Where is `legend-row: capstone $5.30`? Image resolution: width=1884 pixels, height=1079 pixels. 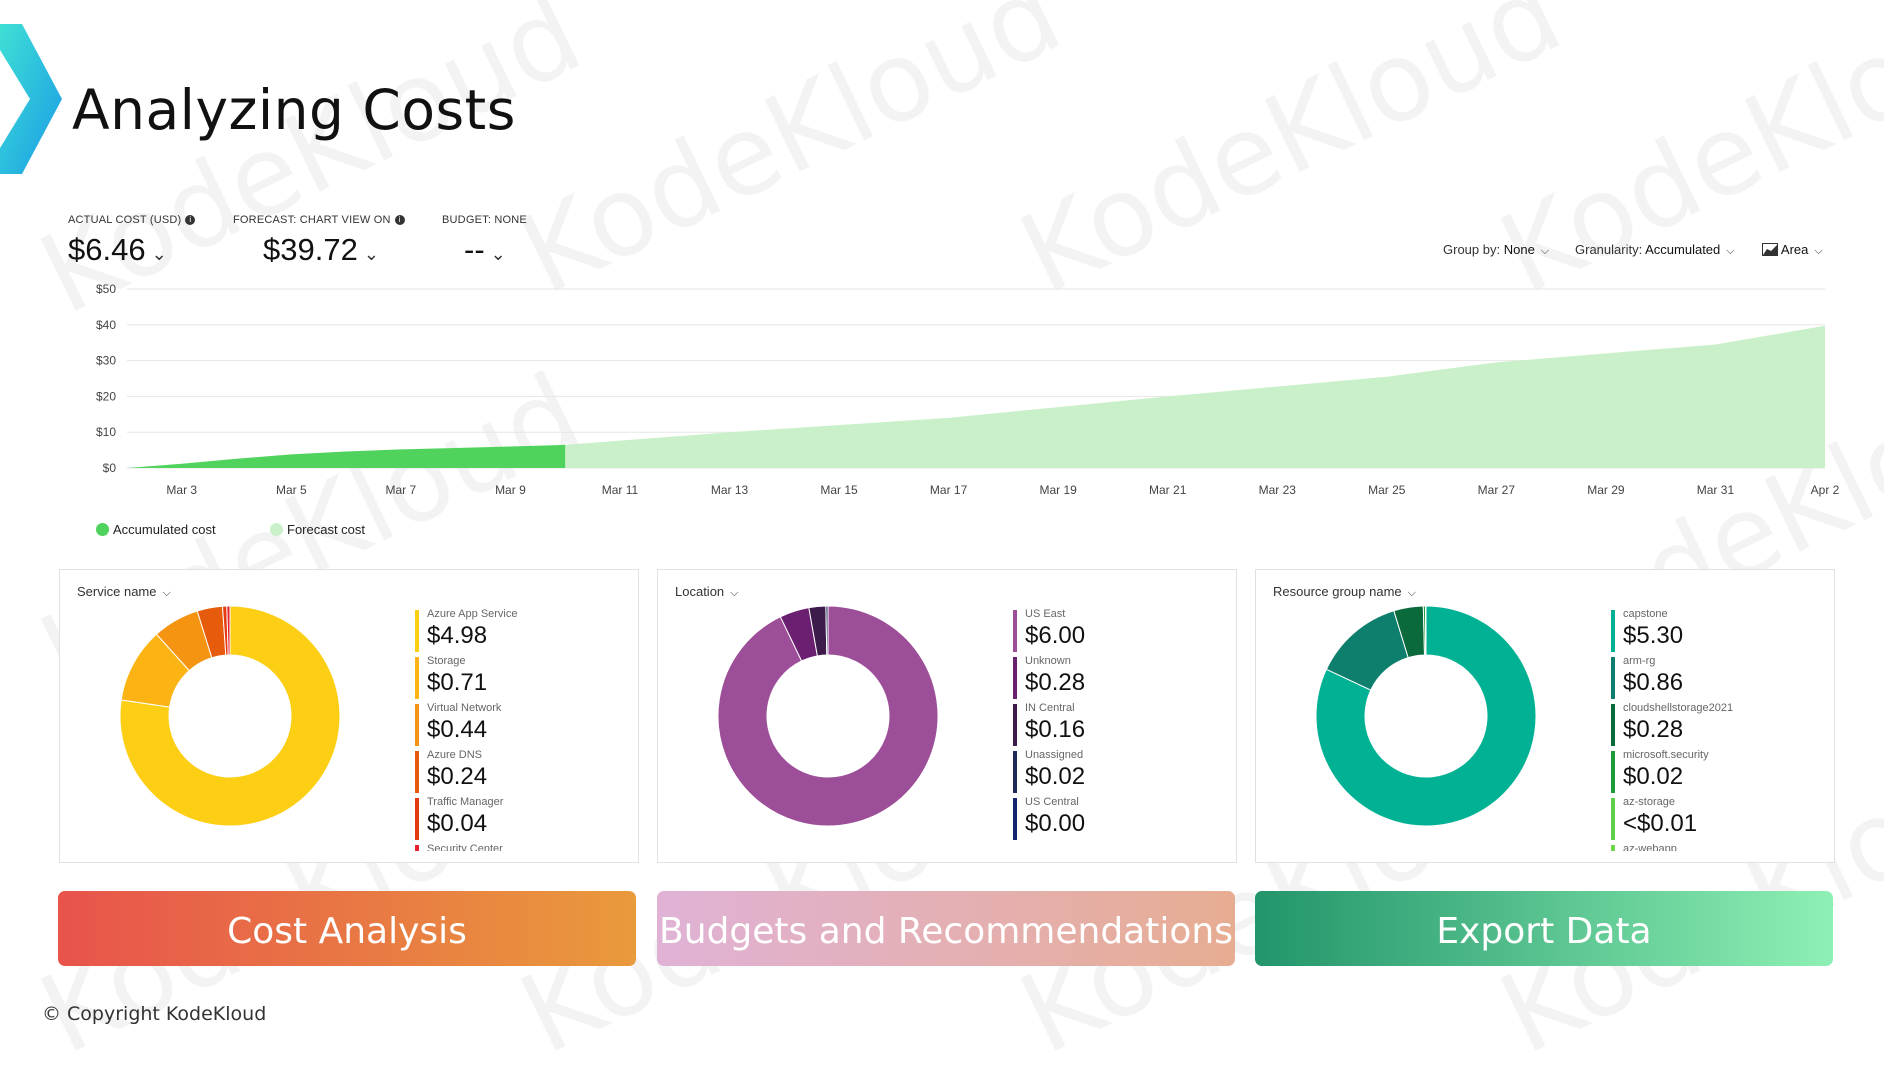
legend-row: capstone $5.30 is located at coordinates (1716, 631).